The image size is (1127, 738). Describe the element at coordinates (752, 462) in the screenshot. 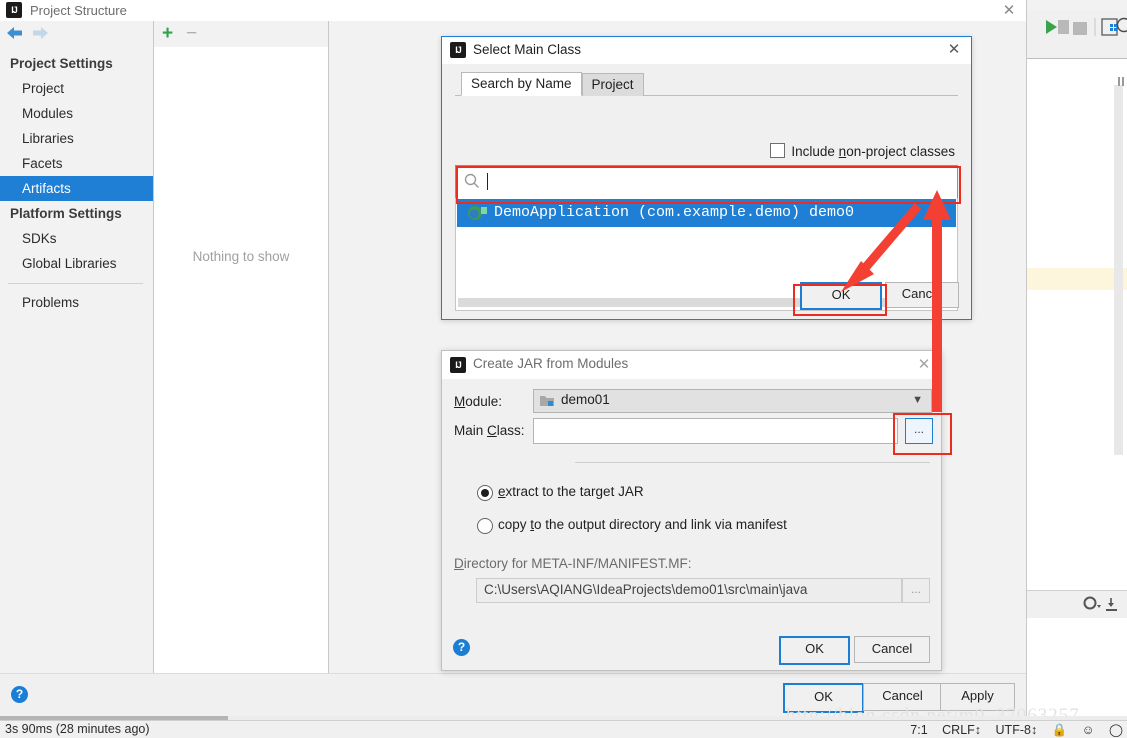

I see `group-divider` at that location.